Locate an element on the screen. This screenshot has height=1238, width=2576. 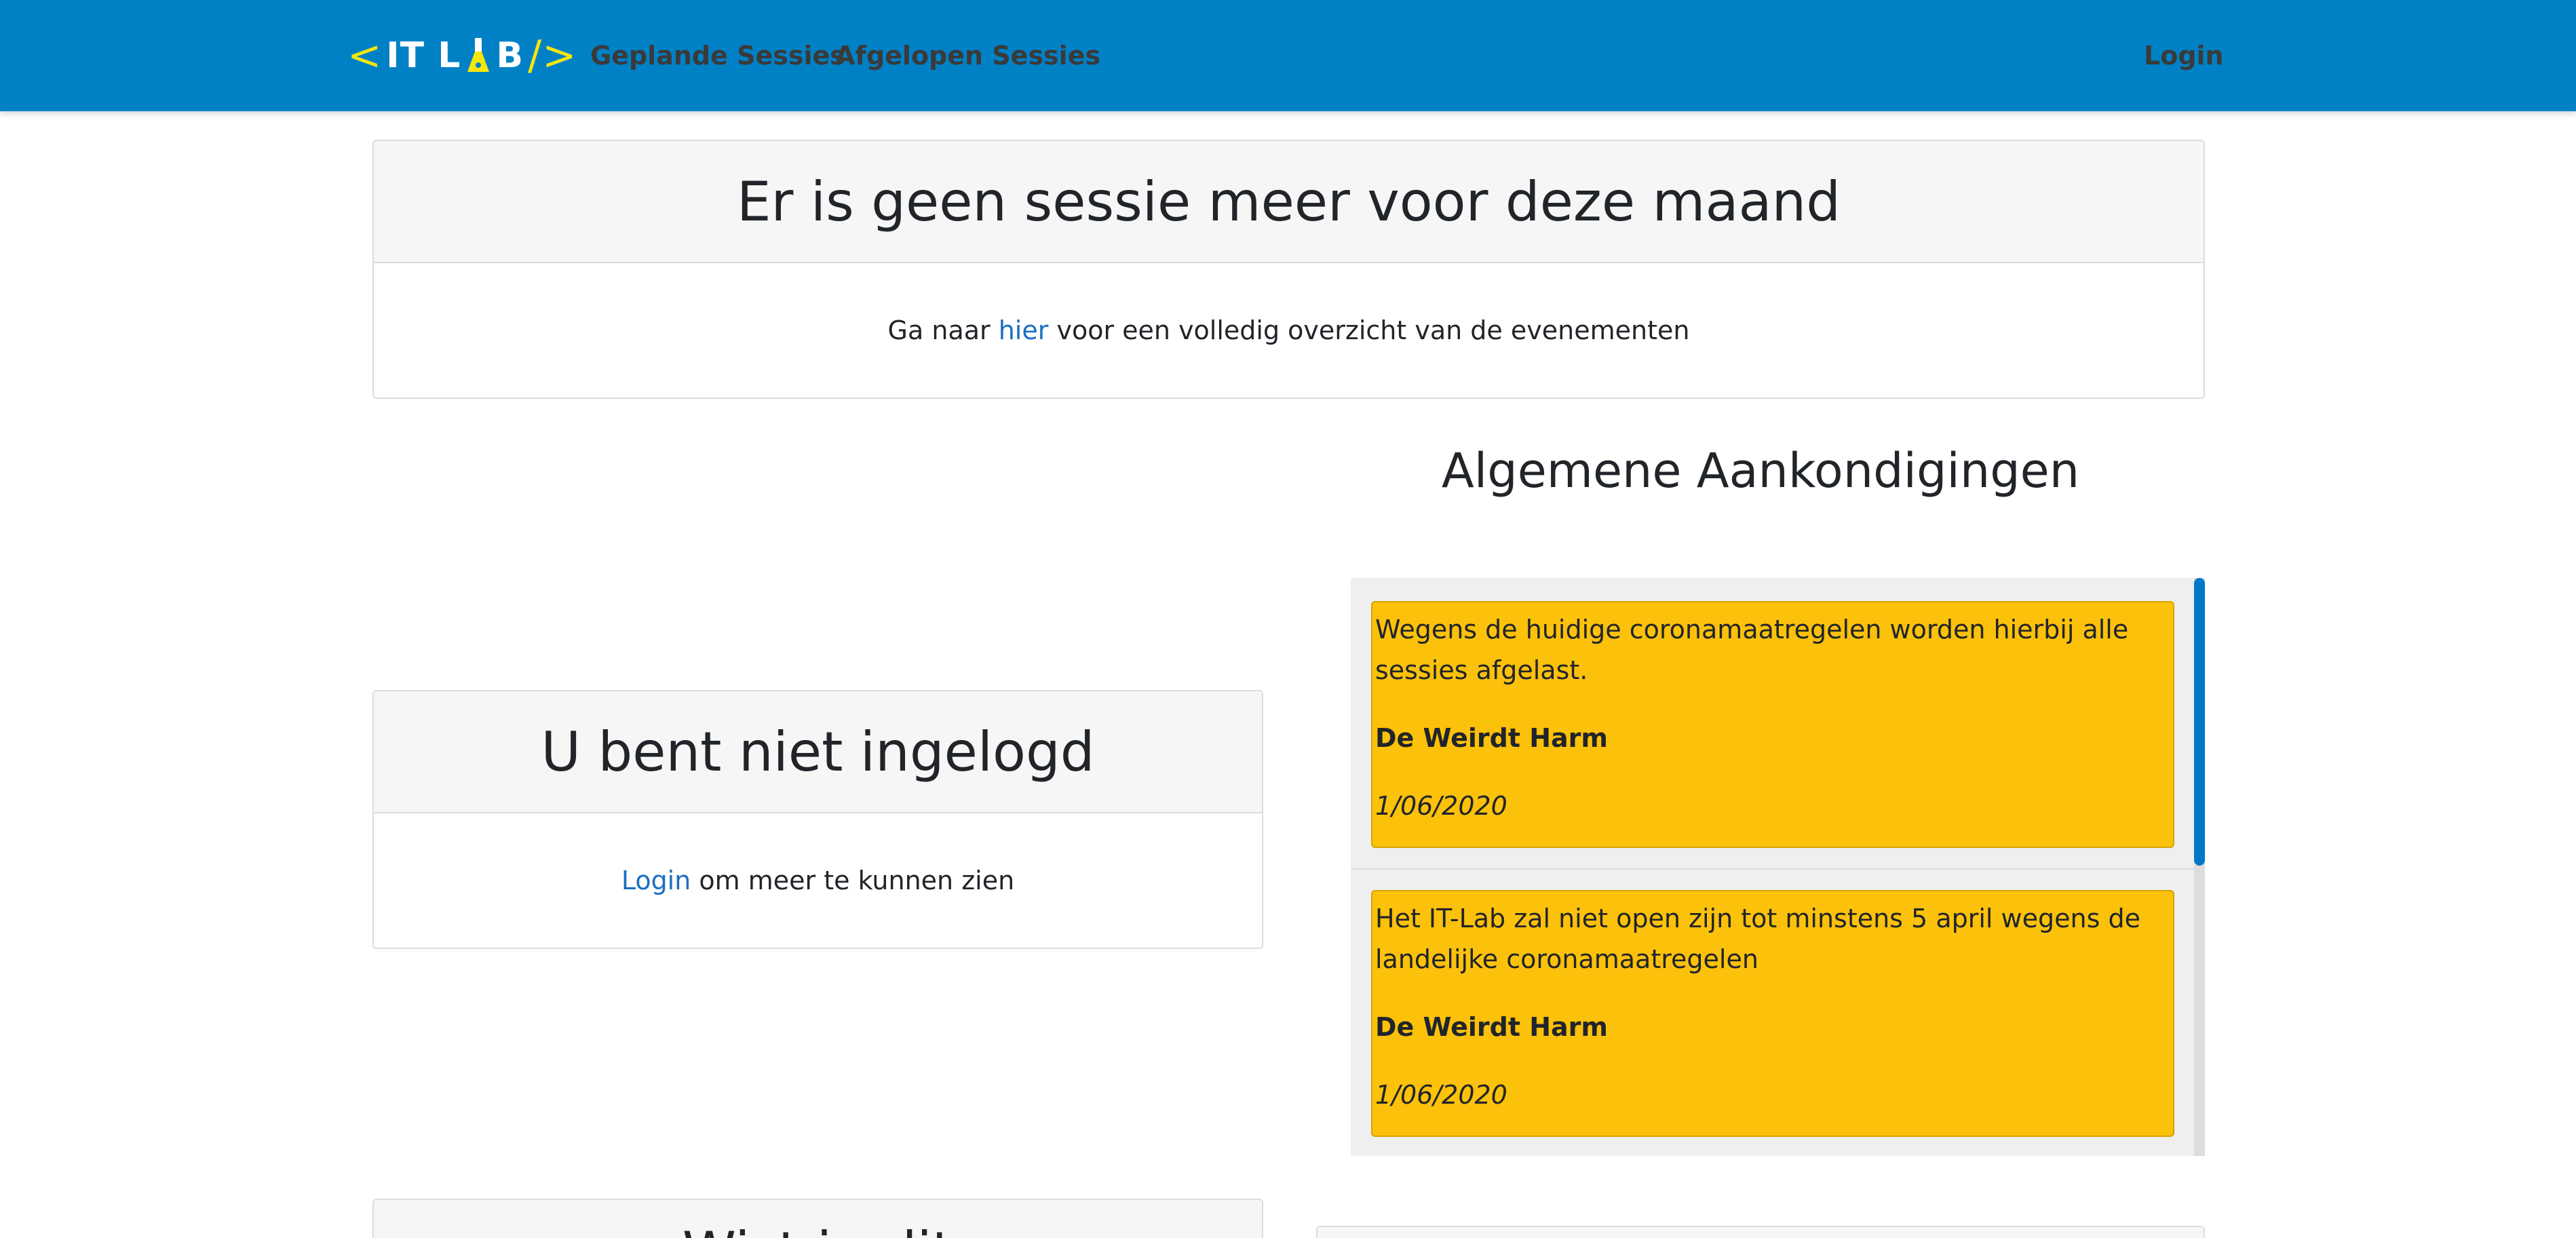
secondary-card is located at coordinates (1760, 1232).